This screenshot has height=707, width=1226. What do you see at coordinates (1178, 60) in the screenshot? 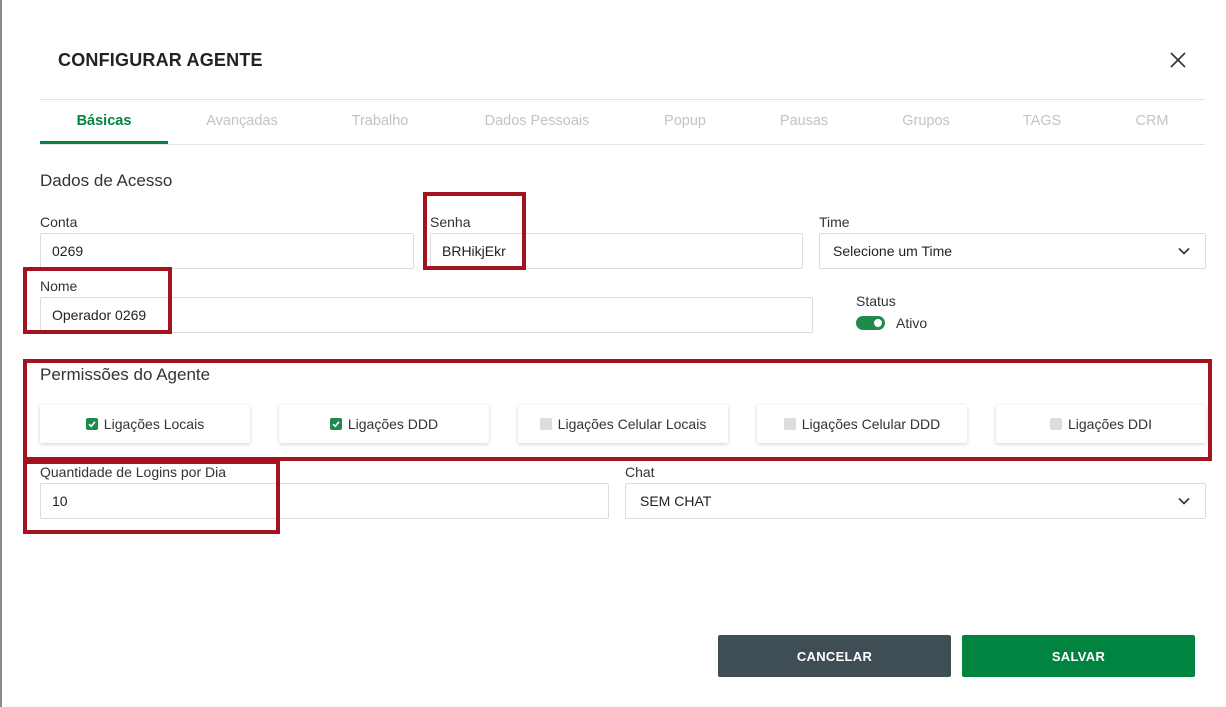
I see `close-icon` at bounding box center [1178, 60].